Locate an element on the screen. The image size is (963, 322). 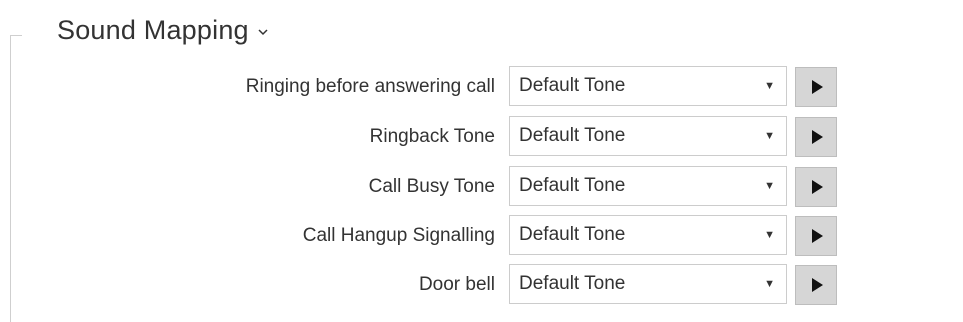
section-header-sound-mapping: Sound Mapping is located at coordinates (163, 30).